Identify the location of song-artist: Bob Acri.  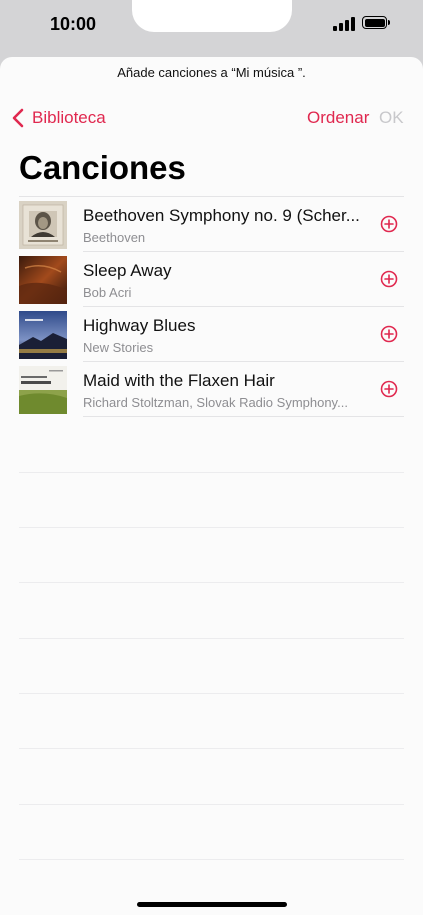
(107, 292).